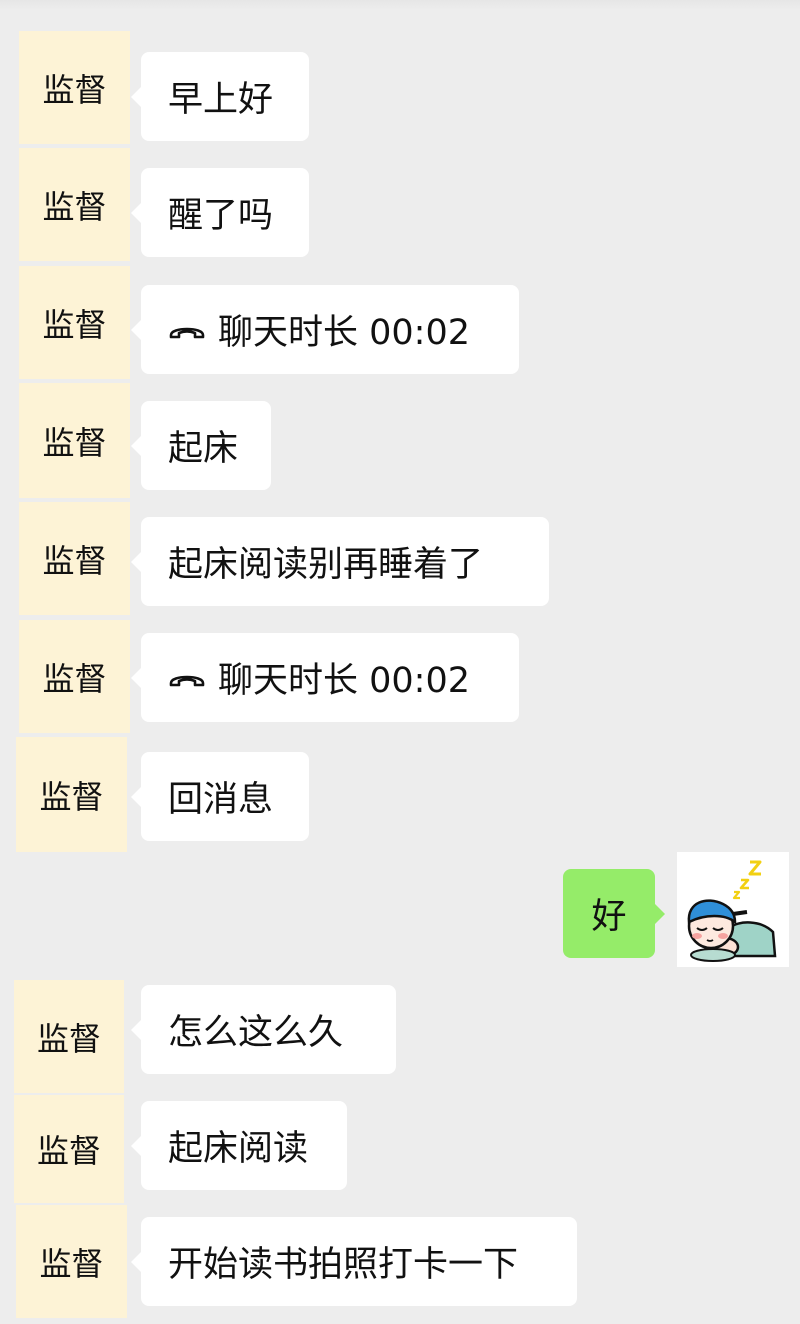 The height and width of the screenshot is (1324, 800). I want to click on message-bubble: 回消息, so click(220, 796).